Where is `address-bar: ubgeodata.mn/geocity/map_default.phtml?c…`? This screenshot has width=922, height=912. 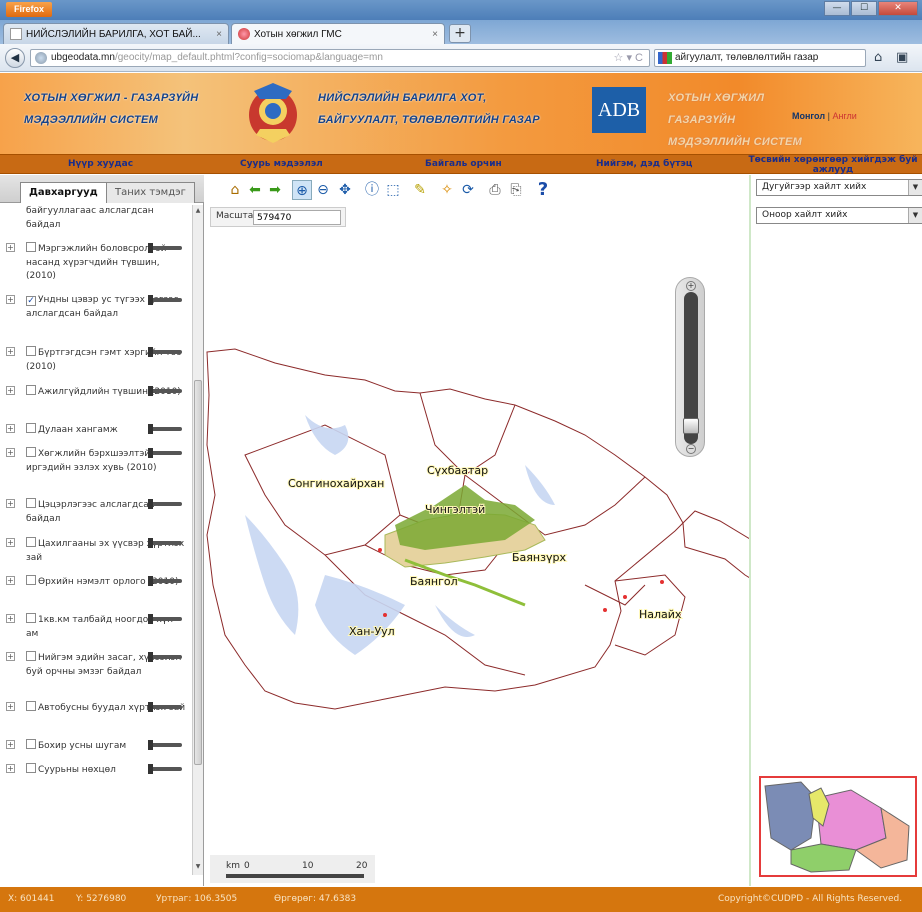 address-bar: ubgeodata.mn/geocity/map_default.phtml?c… is located at coordinates (340, 58).